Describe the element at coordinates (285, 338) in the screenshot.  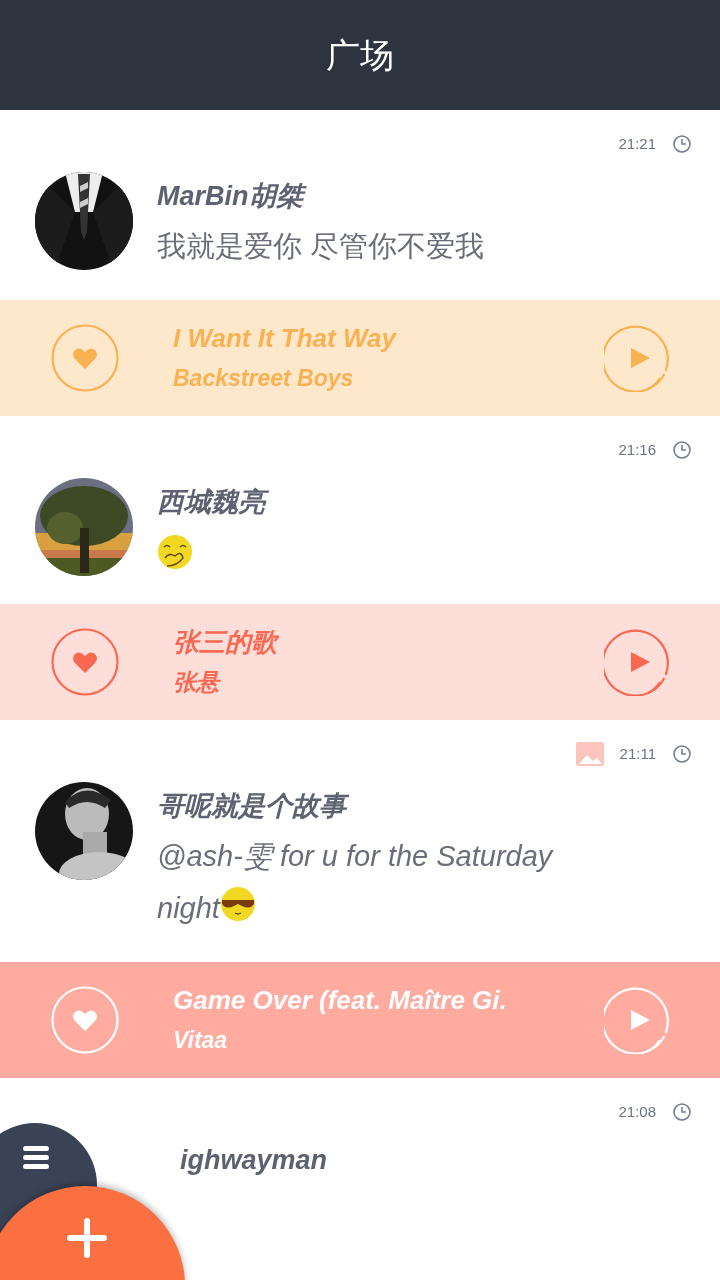
I see `song-title: I Want It That Way` at that location.